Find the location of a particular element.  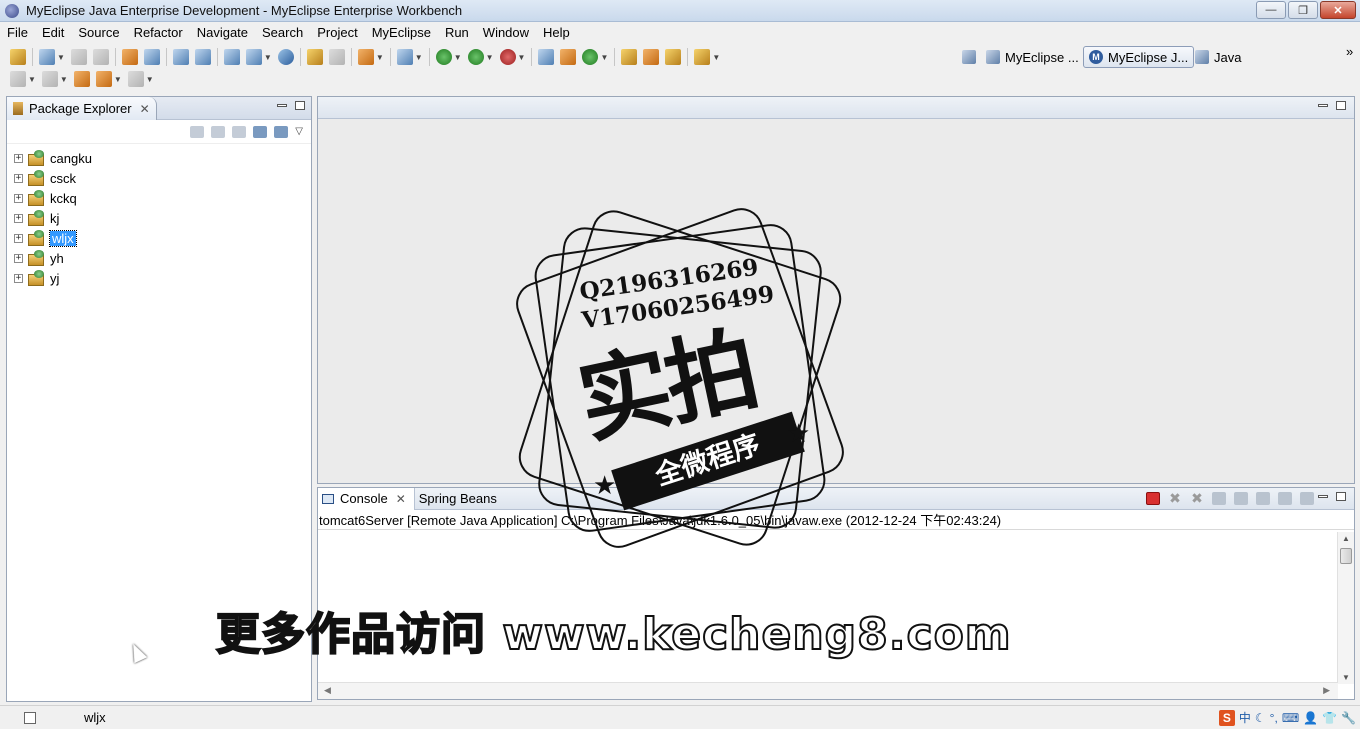

maximize-view-icon is located at coordinates (300, 105).